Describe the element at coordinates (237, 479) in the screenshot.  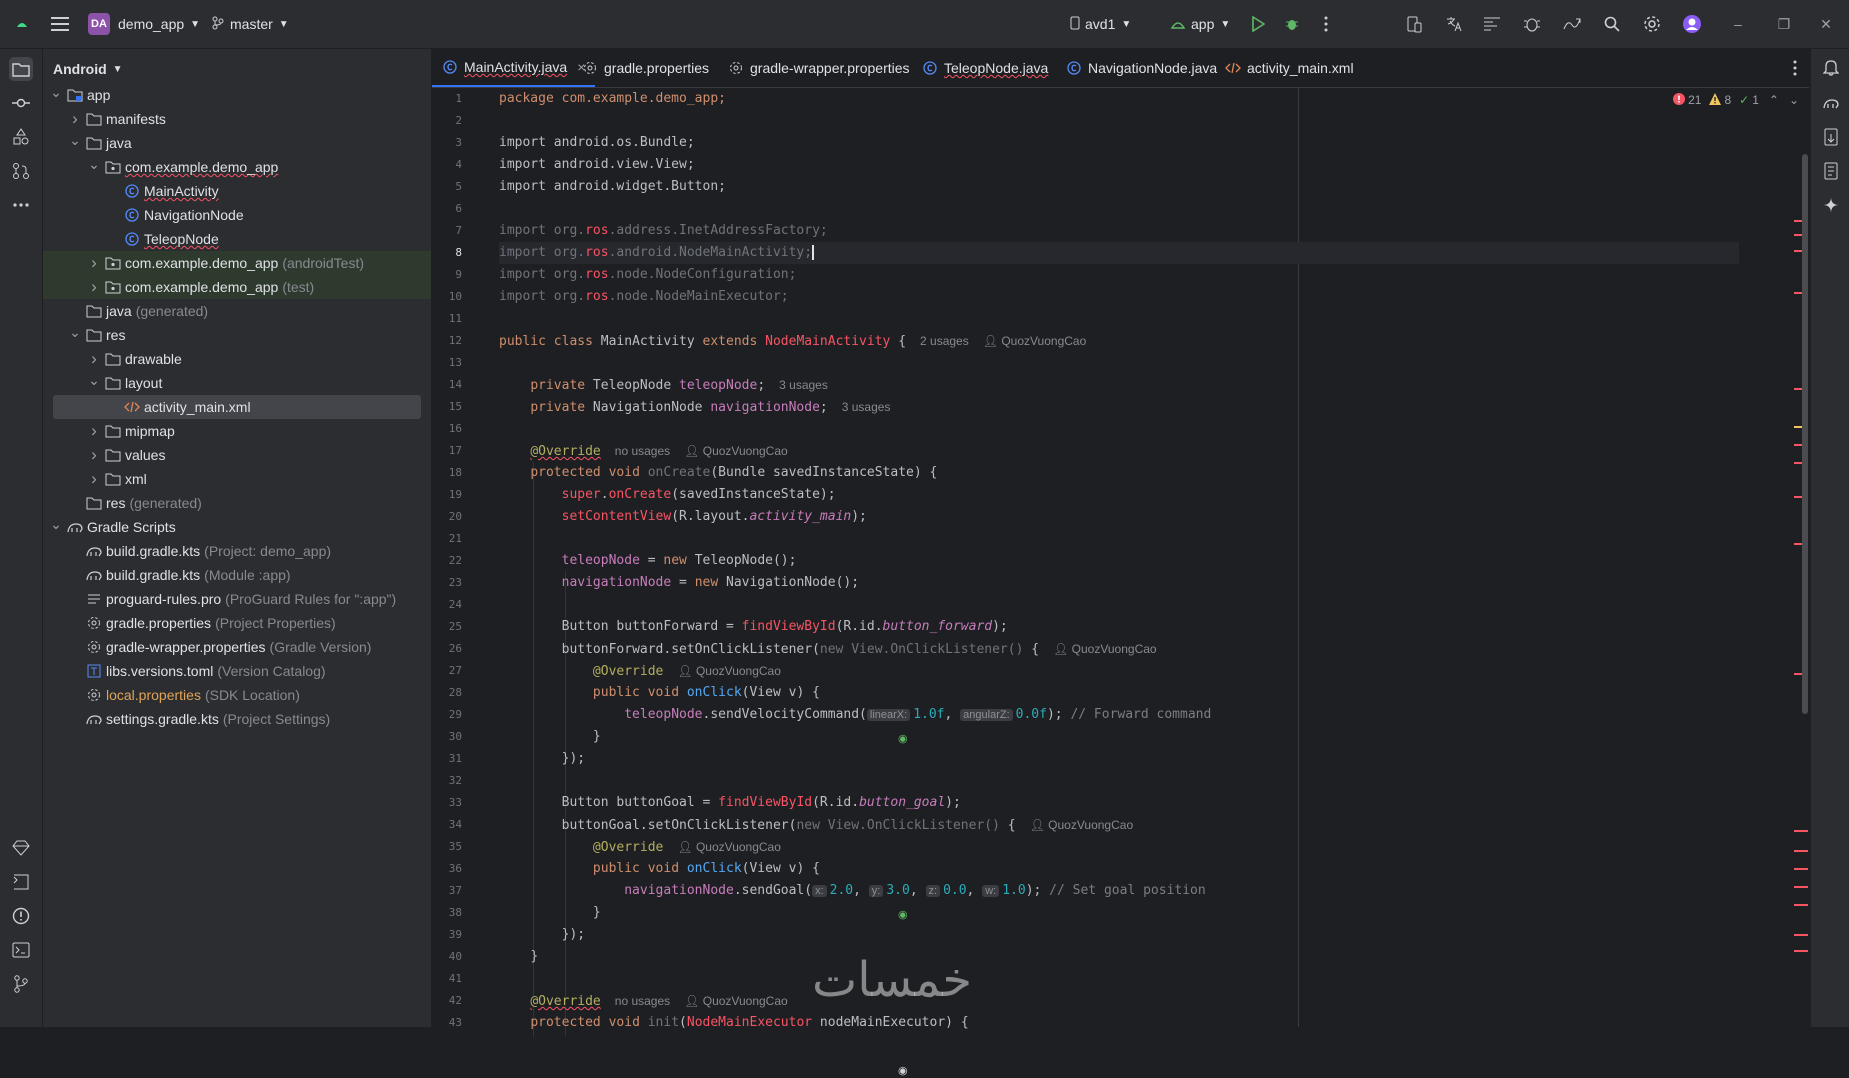
I see `tree-item: › xml` at that location.